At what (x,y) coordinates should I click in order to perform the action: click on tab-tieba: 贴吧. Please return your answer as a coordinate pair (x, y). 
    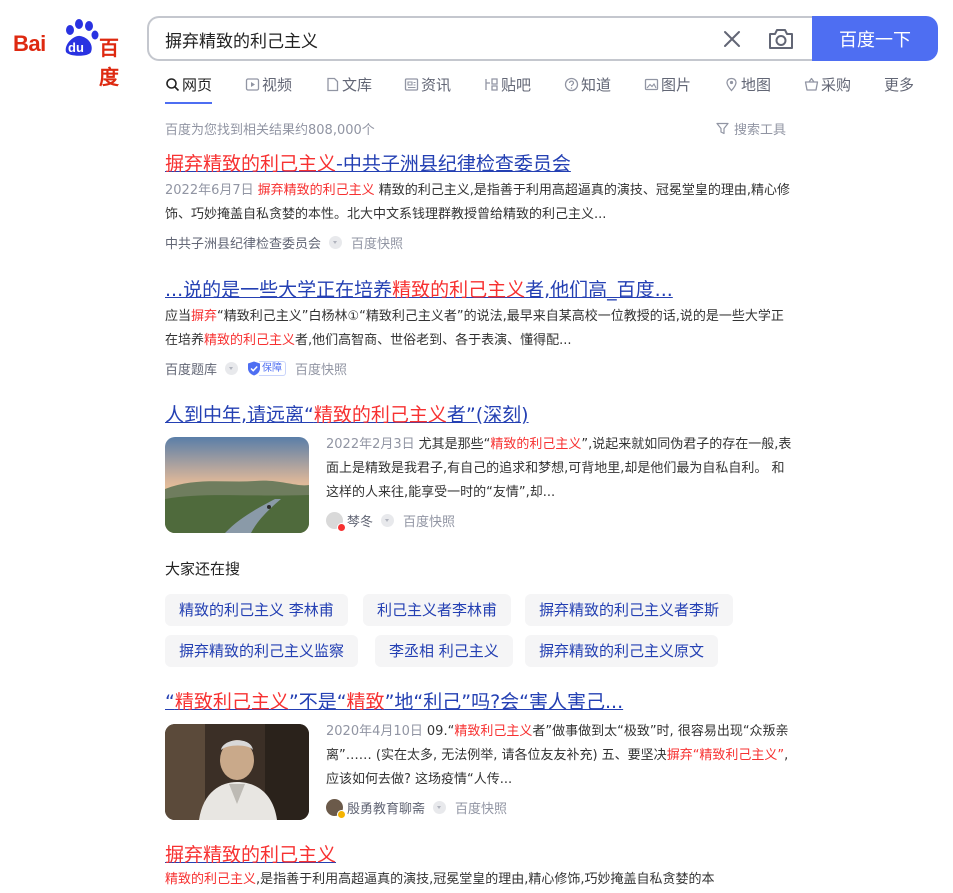
    Looking at the image, I should click on (507, 89).